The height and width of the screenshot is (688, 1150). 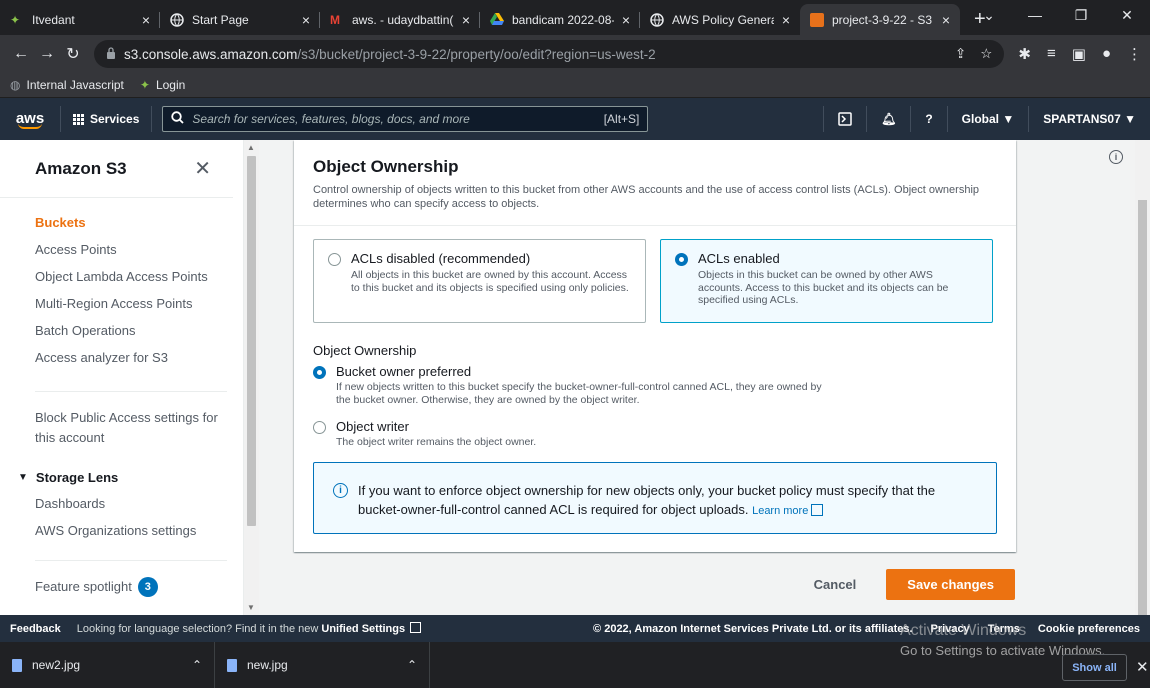 I want to click on cookie-preferences-link: Cookie preferences, so click(x=1089, y=629).